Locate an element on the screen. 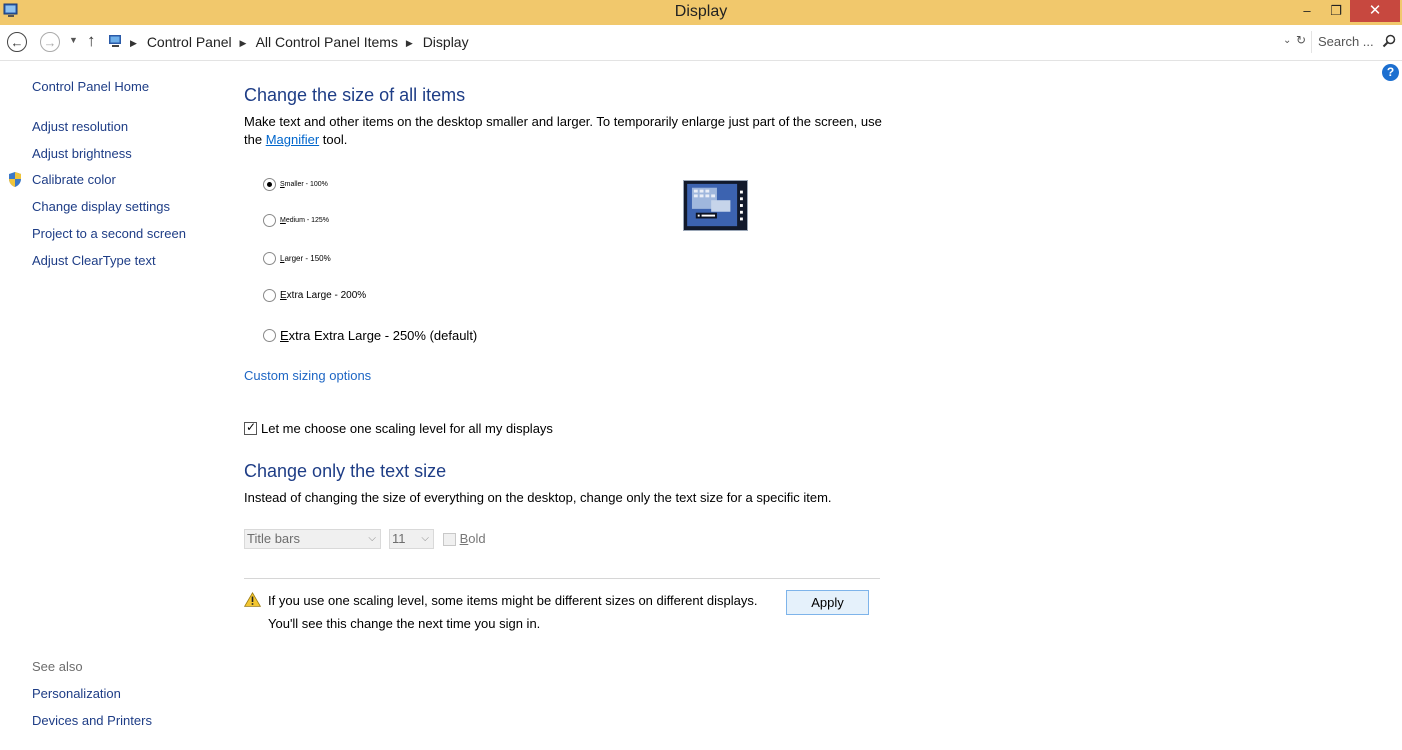  close-button: ✕ is located at coordinates (1375, 11).